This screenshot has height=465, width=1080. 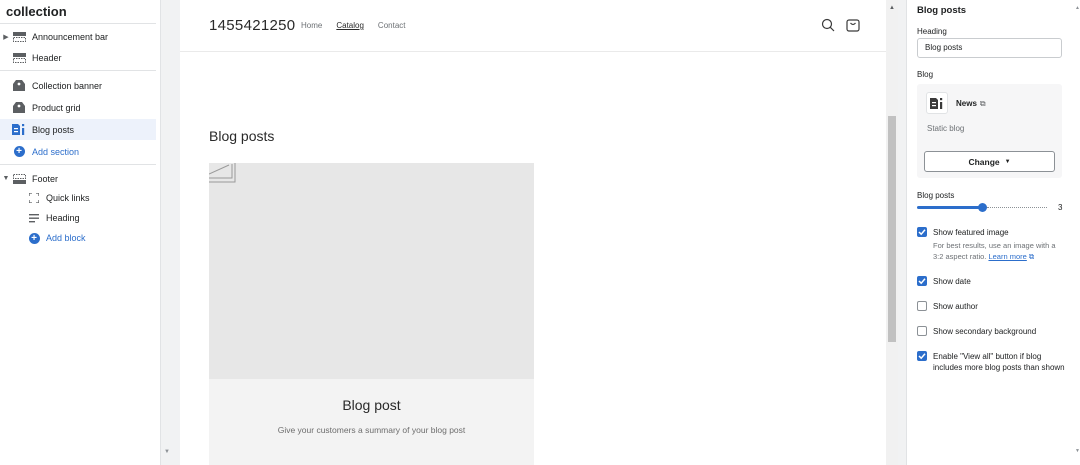 What do you see at coordinates (78, 57) in the screenshot?
I see `section-header: Header` at bounding box center [78, 57].